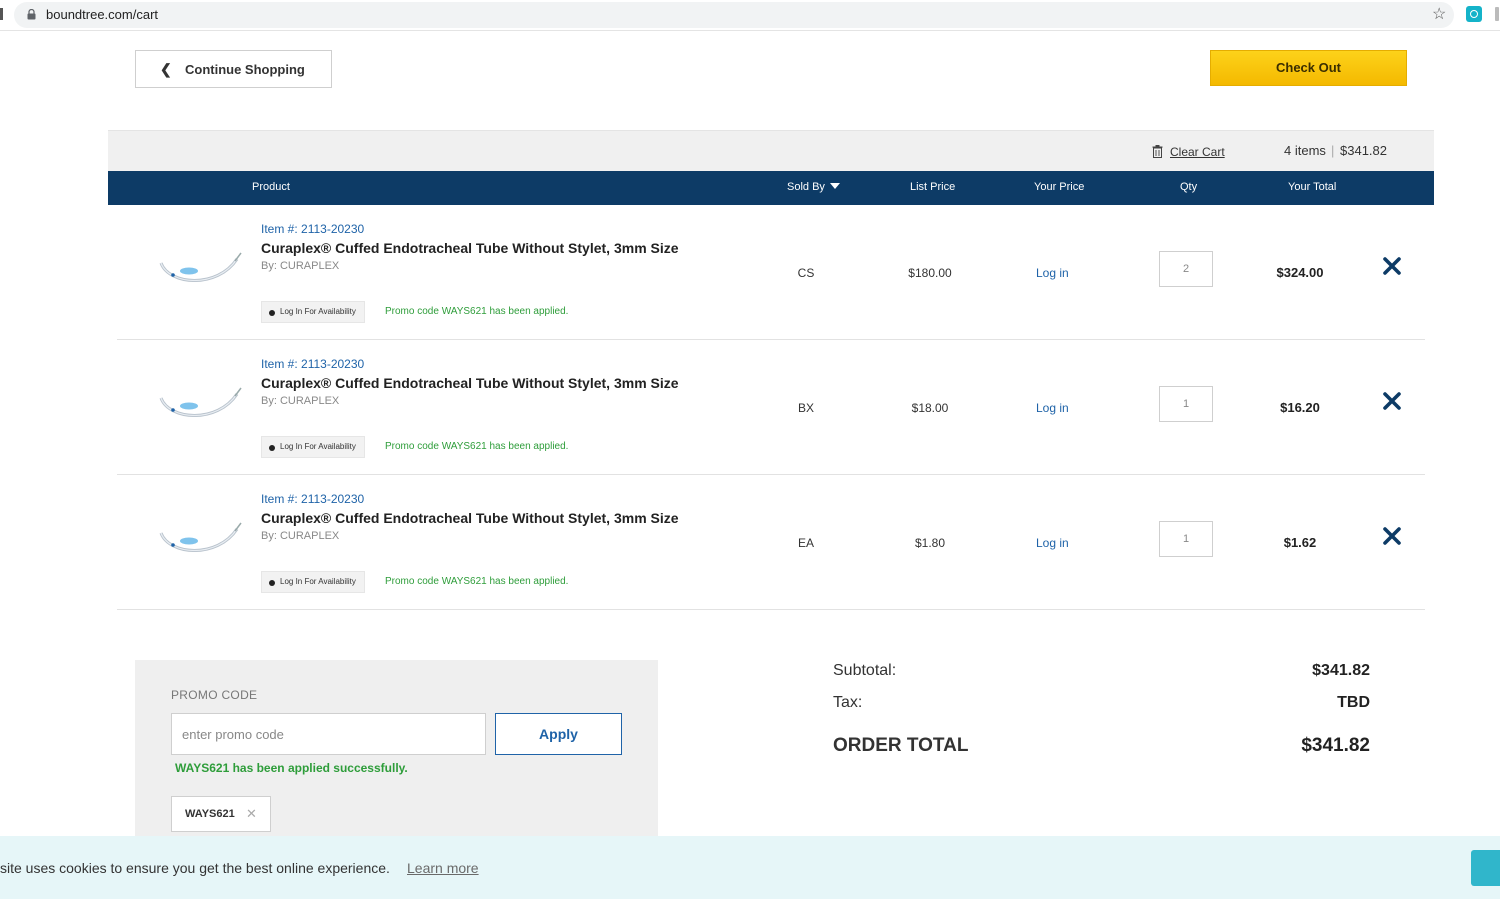 The width and height of the screenshot is (1500, 899). Describe the element at coordinates (1157, 151) in the screenshot. I see `trash-icon` at that location.